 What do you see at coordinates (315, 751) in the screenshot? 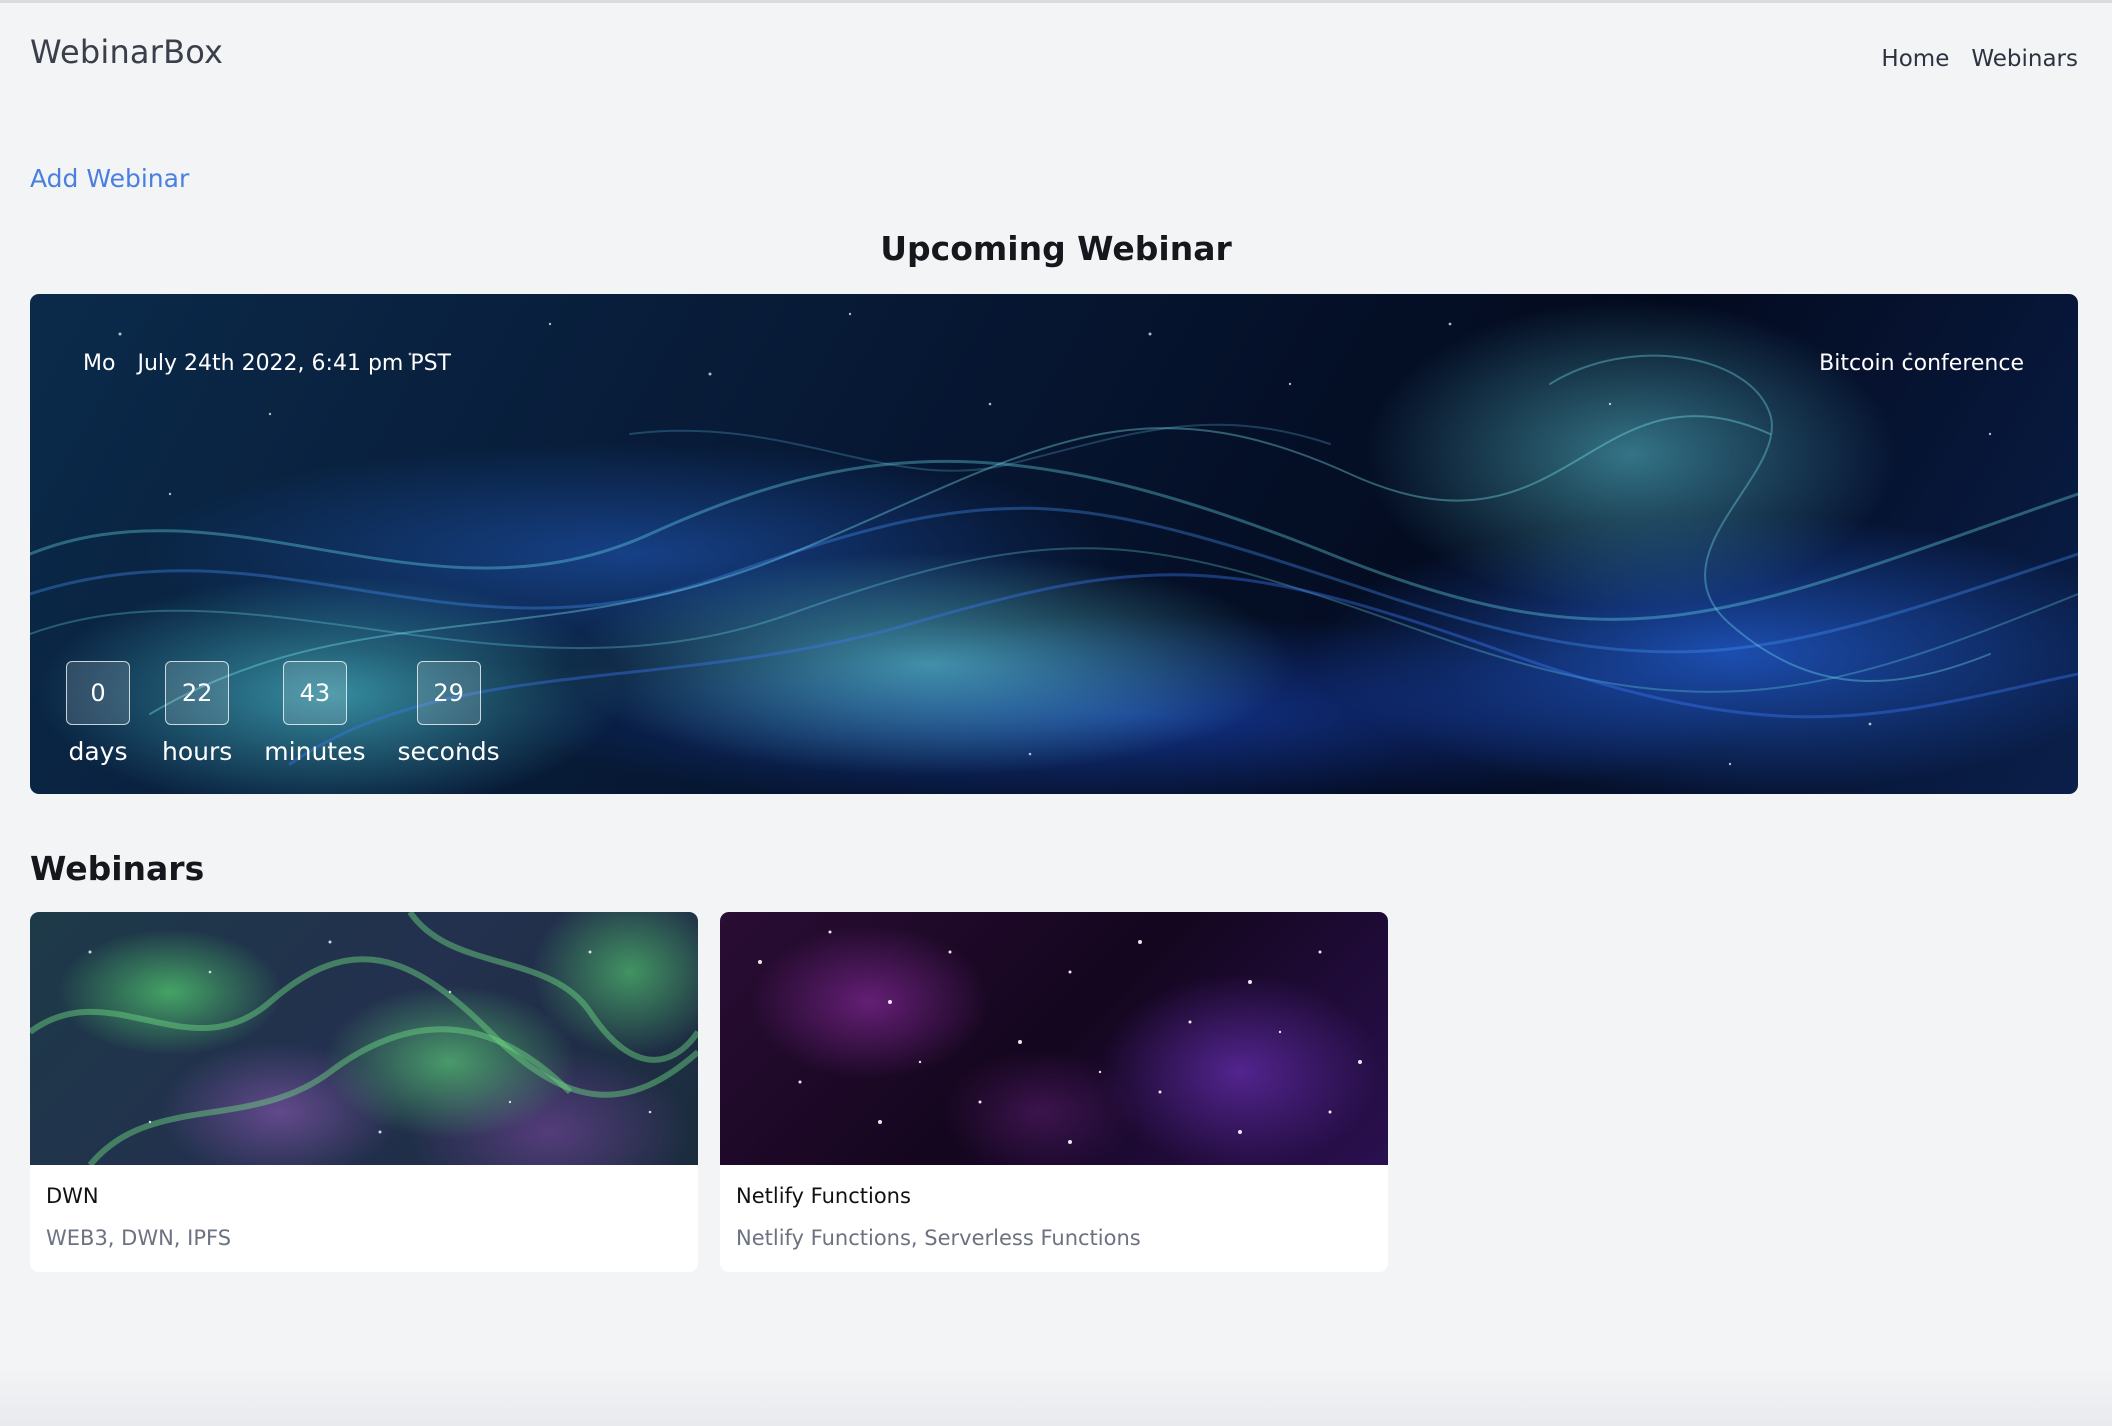
I see `countdown-minutes-label: minutes` at bounding box center [315, 751].